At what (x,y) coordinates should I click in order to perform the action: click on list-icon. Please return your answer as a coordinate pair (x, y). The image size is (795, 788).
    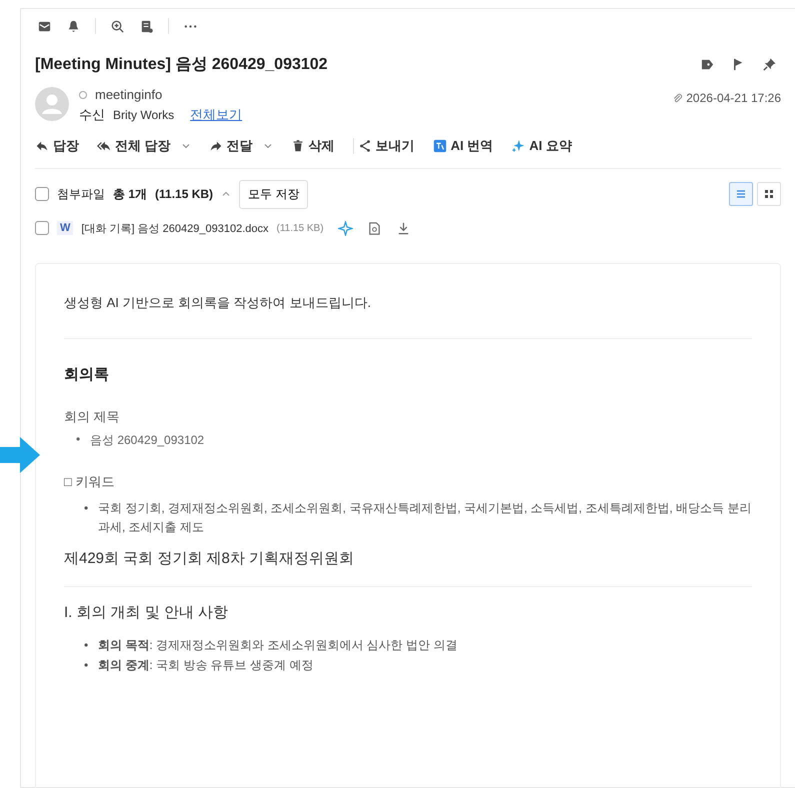
    Looking at the image, I should click on (741, 194).